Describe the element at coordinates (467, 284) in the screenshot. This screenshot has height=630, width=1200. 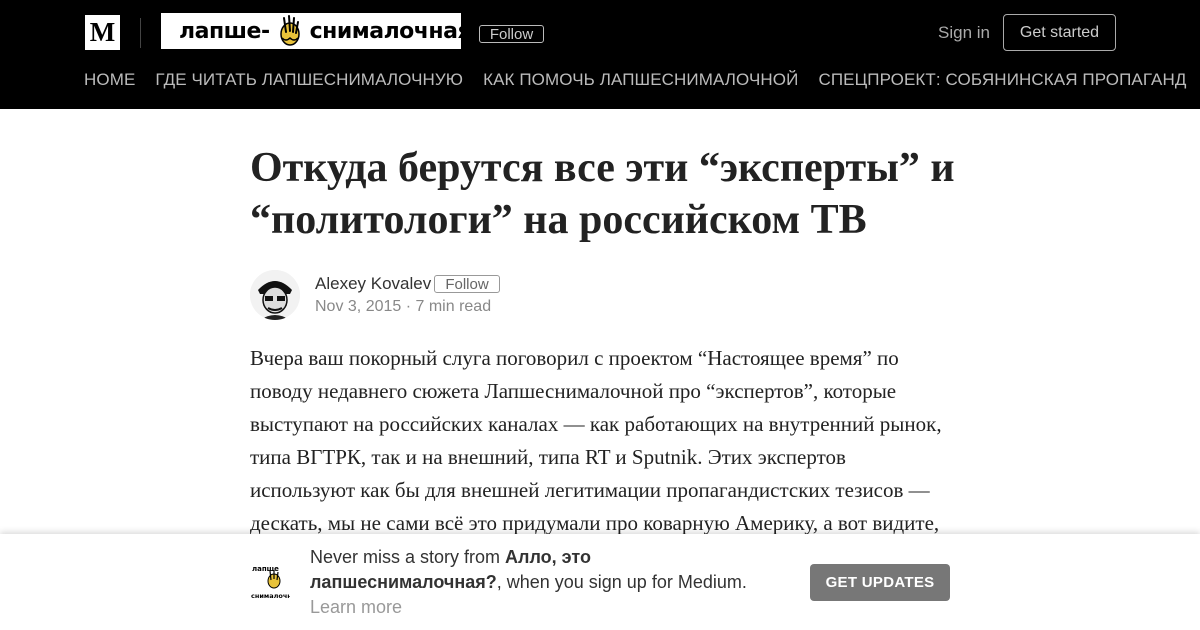
I see `follow-author-button: Follow` at that location.